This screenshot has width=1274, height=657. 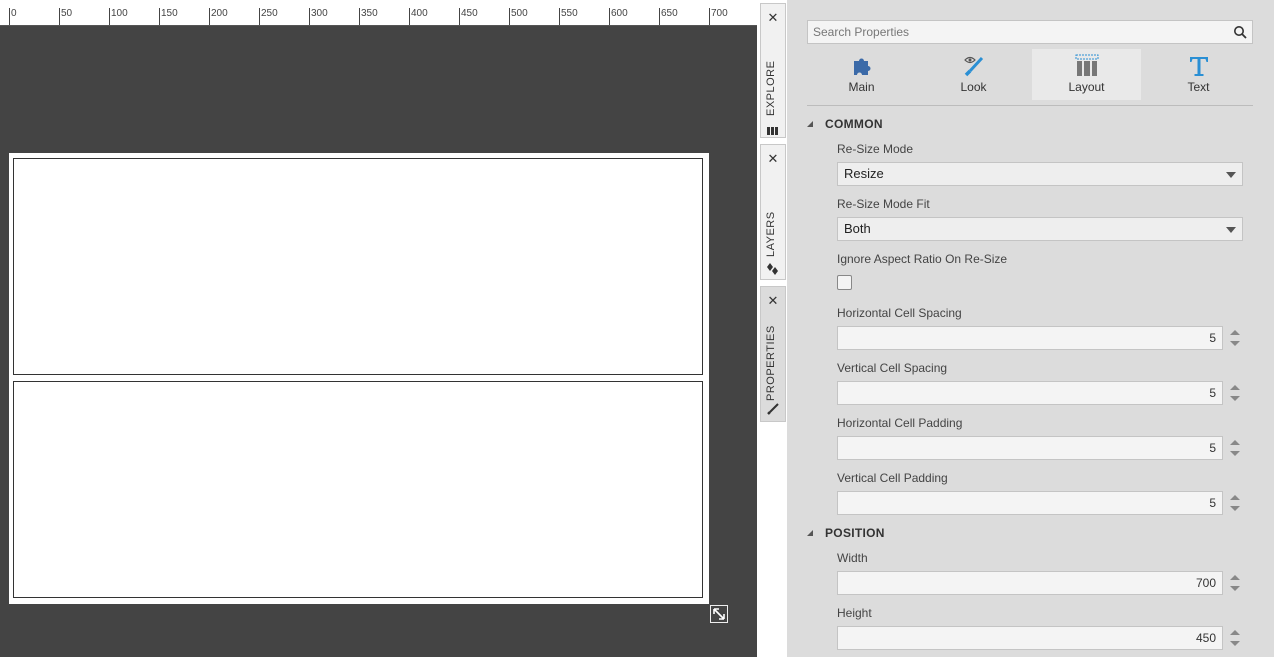 What do you see at coordinates (1235, 583) in the screenshot?
I see `width-spinner` at bounding box center [1235, 583].